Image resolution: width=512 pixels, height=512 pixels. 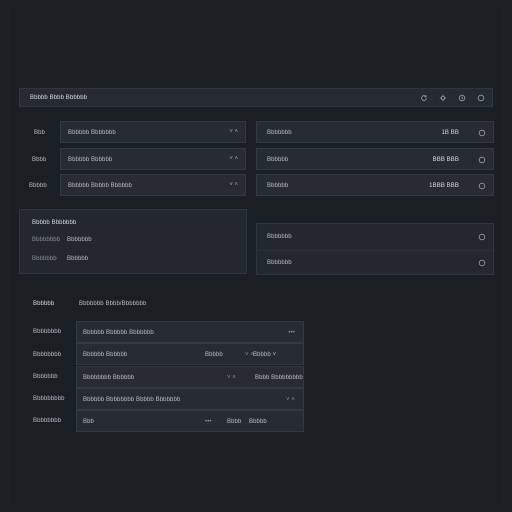 What do you see at coordinates (375, 132) in the screenshot?
I see `stat-row: Bbbbbbb 1B BB` at bounding box center [375, 132].